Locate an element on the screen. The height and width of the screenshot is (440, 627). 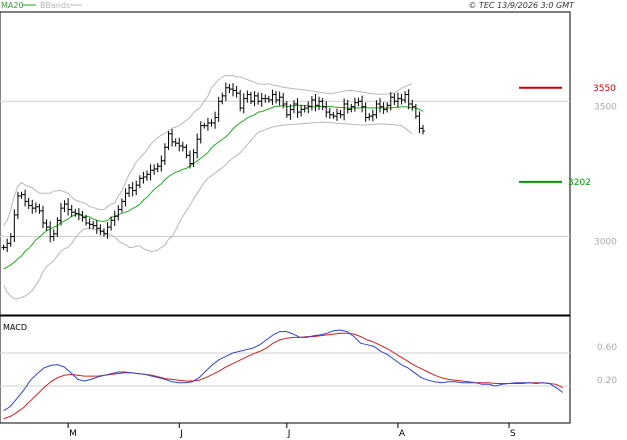
price-levels: 3550 3202 is located at coordinates (567, 136).